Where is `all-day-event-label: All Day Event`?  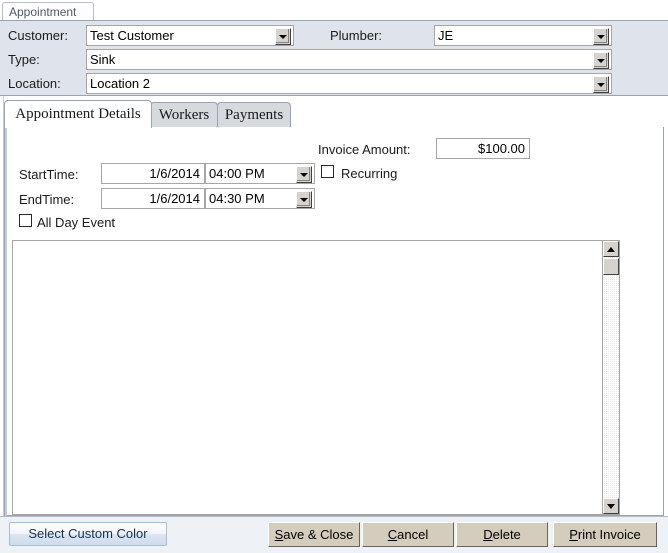
all-day-event-label: All Day Event is located at coordinates (76, 222).